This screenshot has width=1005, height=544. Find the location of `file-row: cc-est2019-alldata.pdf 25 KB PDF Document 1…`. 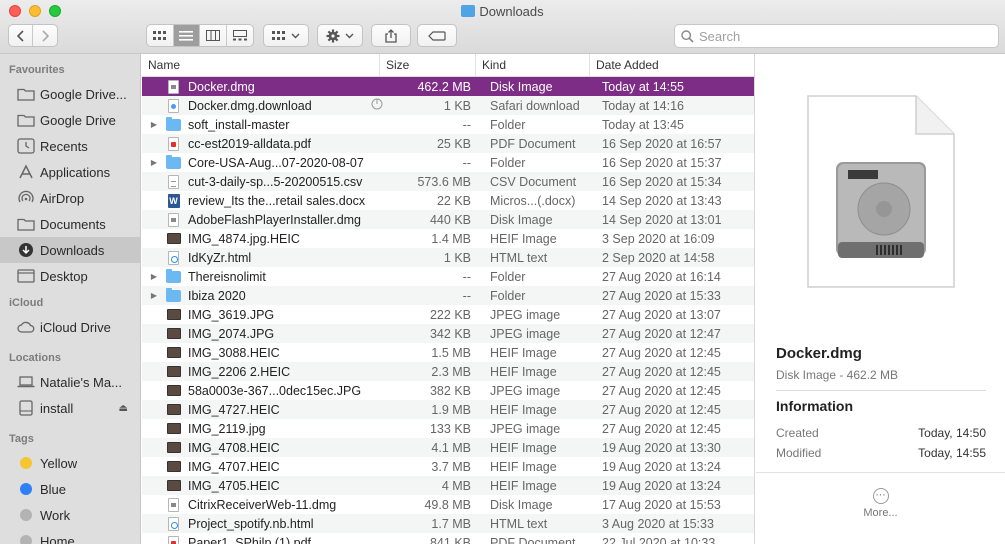

file-row: cc-est2019-alldata.pdf 25 KB PDF Document 1… is located at coordinates (448, 143).